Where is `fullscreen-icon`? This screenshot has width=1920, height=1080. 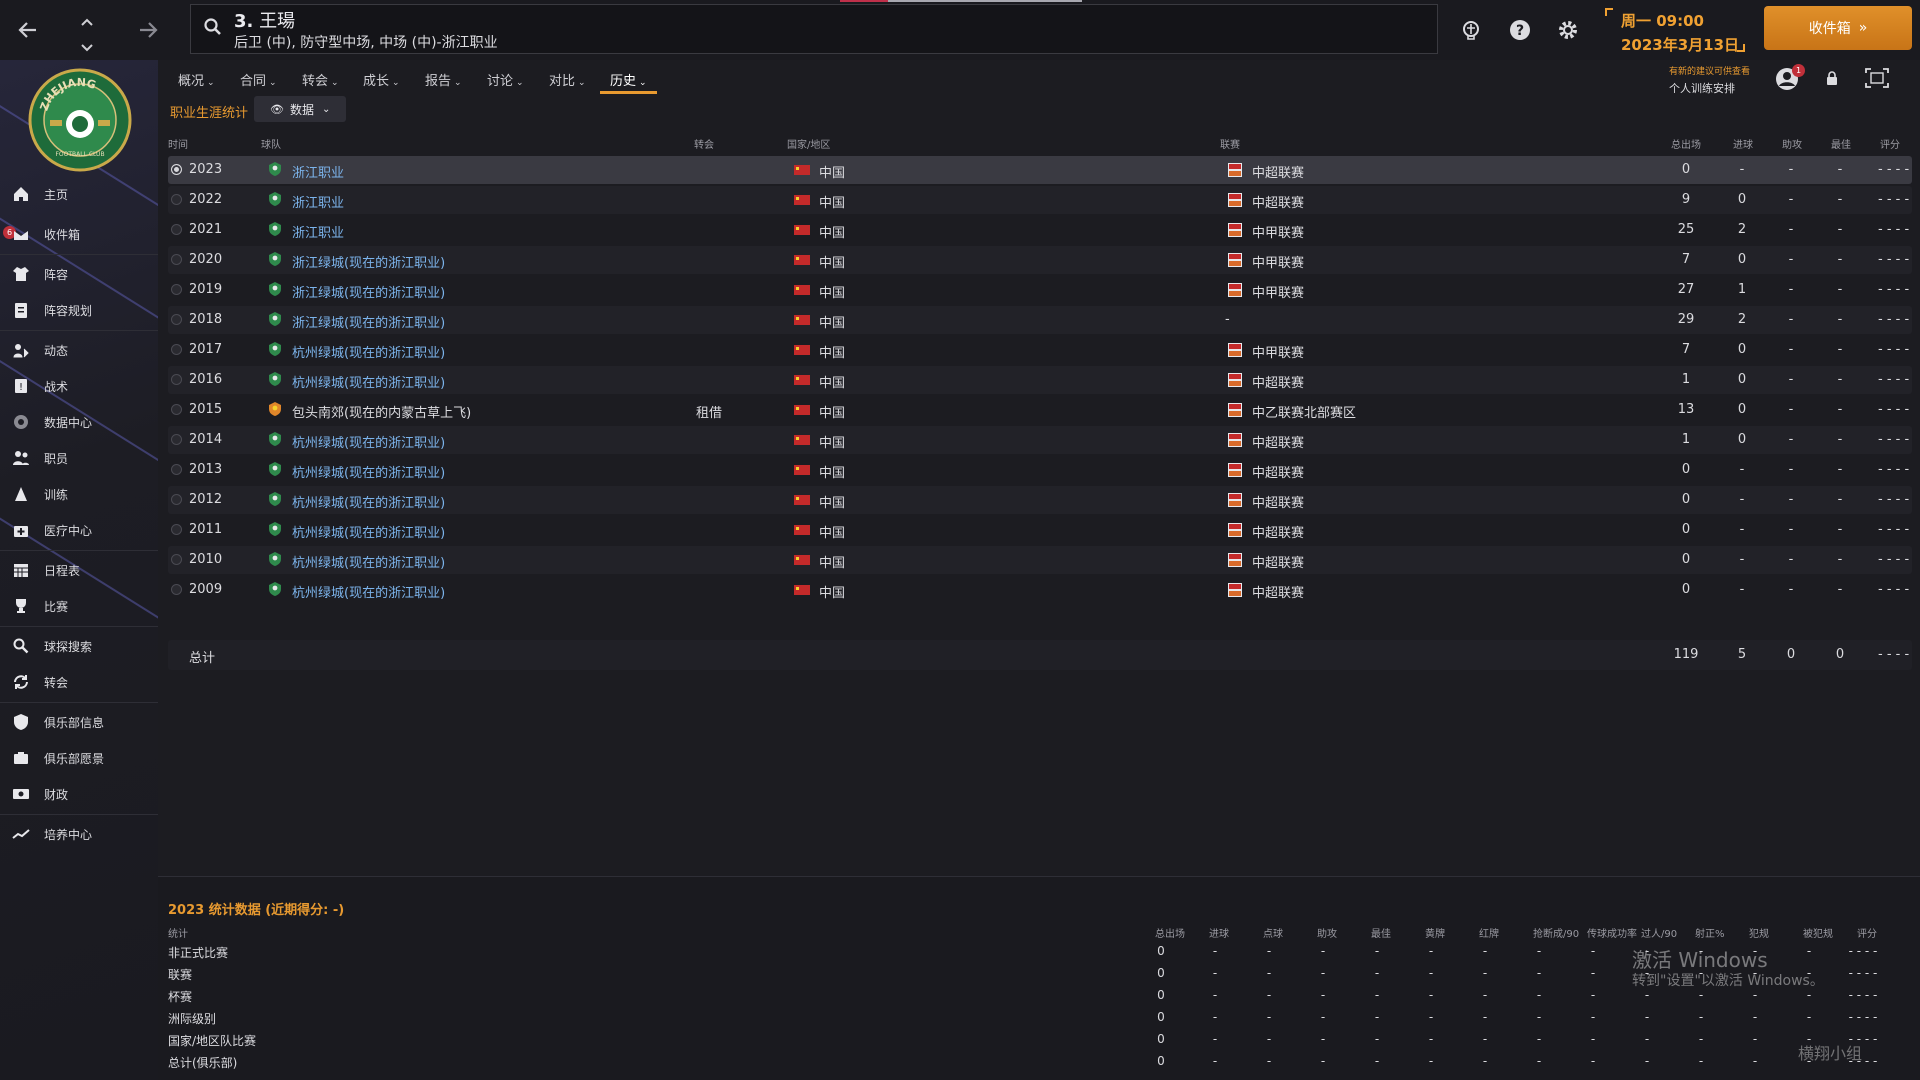
fullscreen-icon is located at coordinates (1877, 78).